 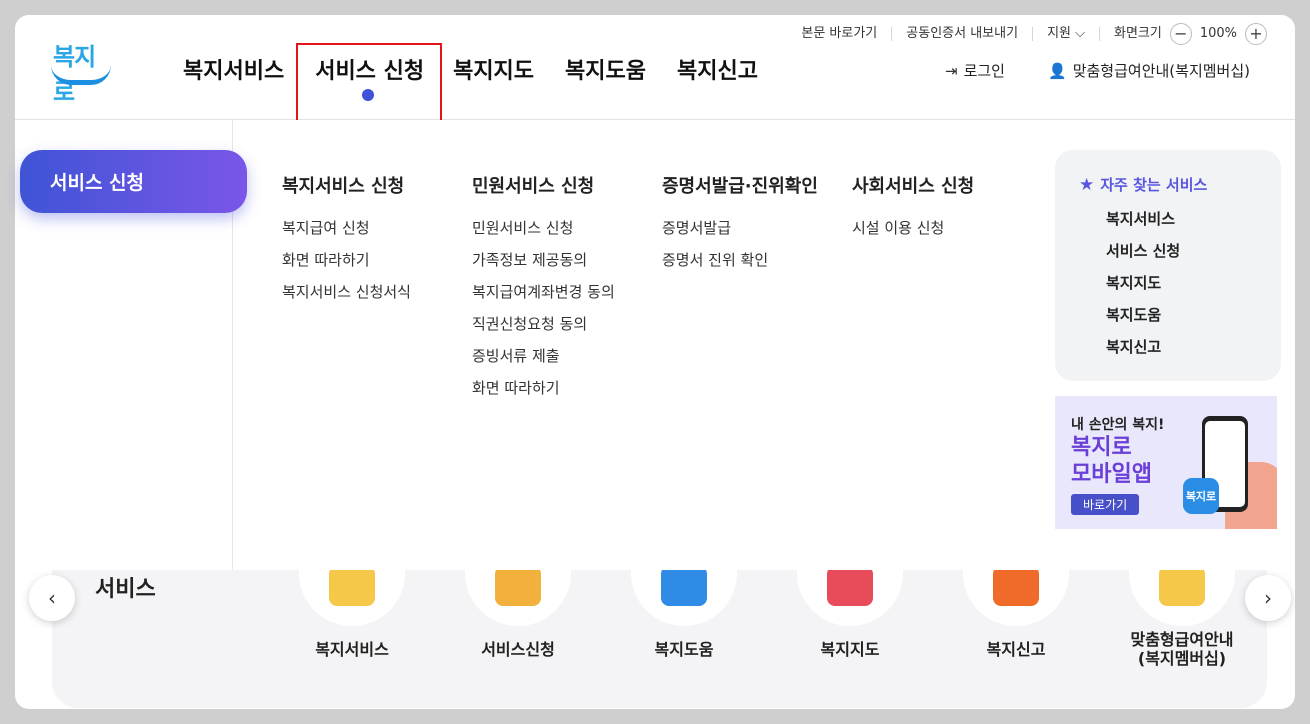 I want to click on menu-column-title: 사회서비스 신청, so click(x=913, y=185).